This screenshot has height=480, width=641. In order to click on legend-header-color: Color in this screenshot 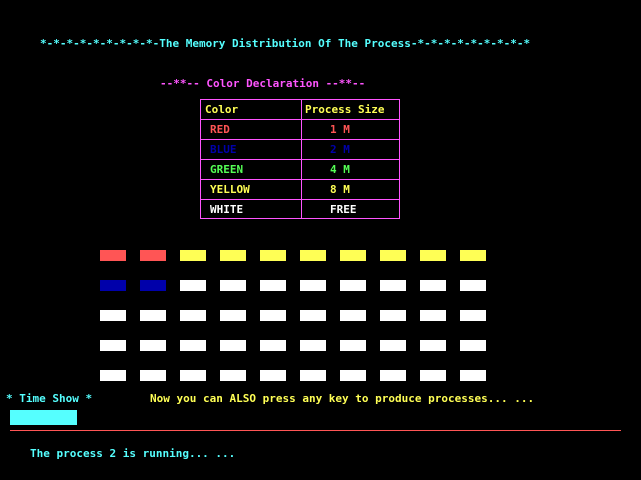, I will do `click(222, 109)`.